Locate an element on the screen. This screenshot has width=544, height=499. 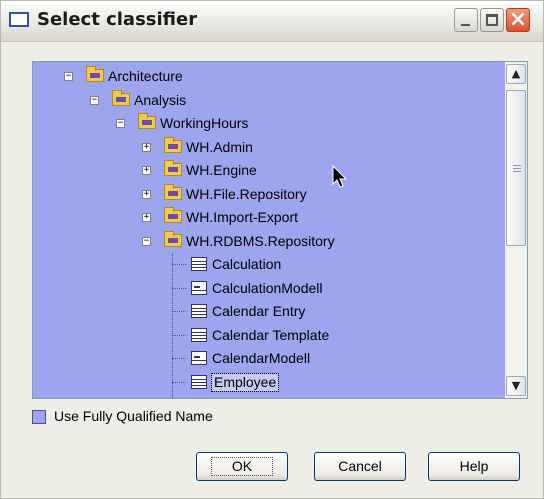
cancel-button: Cancel is located at coordinates (360, 466).